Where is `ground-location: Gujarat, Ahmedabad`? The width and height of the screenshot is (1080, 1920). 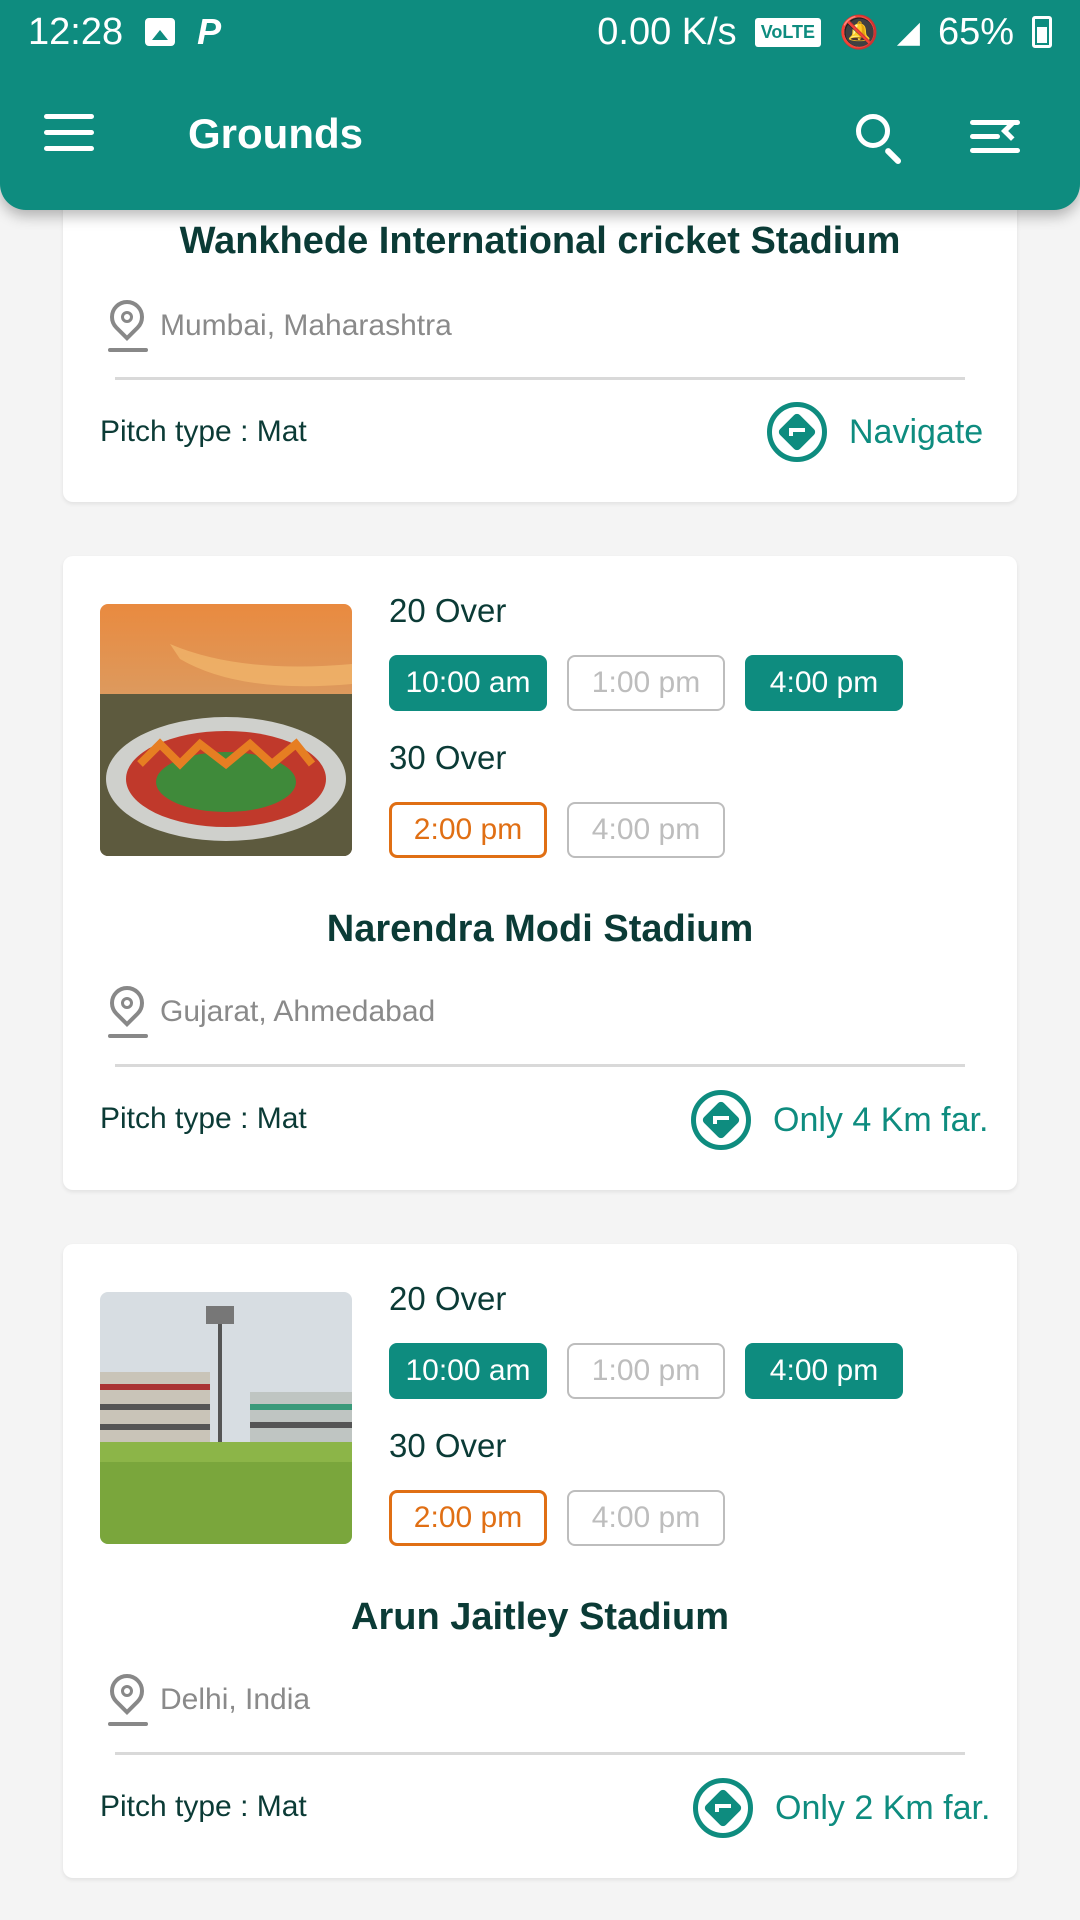
ground-location: Gujarat, Ahmedabad is located at coordinates (298, 1011).